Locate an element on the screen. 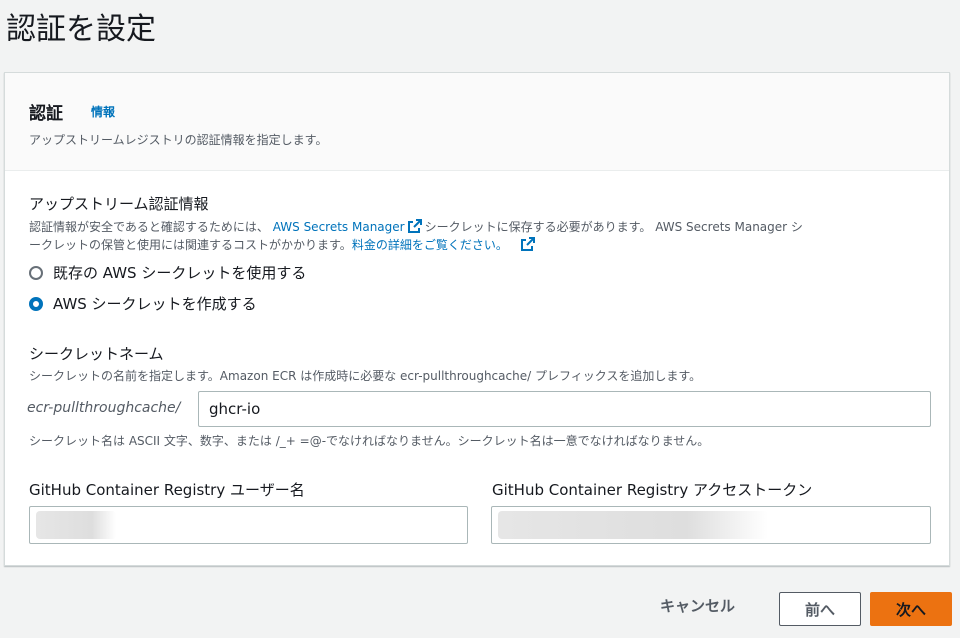 This screenshot has width=960, height=638. username-input is located at coordinates (248, 525).